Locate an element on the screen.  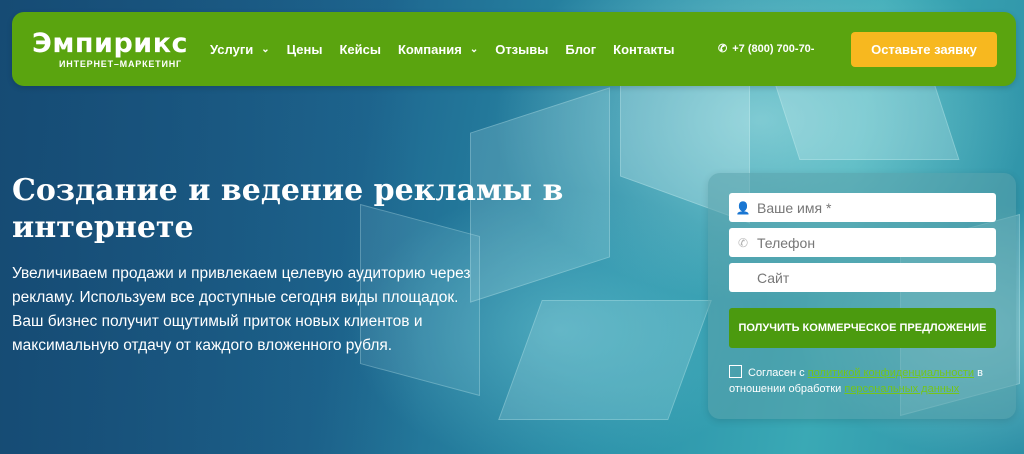
privacy-policy-link: политикой конфиденциальности is located at coordinates (891, 373).